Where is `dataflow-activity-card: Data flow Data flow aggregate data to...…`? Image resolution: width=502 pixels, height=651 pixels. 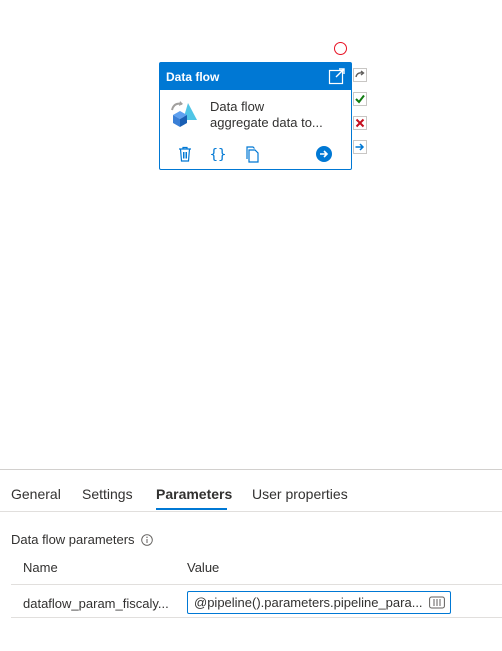 dataflow-activity-card: Data flow Data flow aggregate data to...… is located at coordinates (255, 116).